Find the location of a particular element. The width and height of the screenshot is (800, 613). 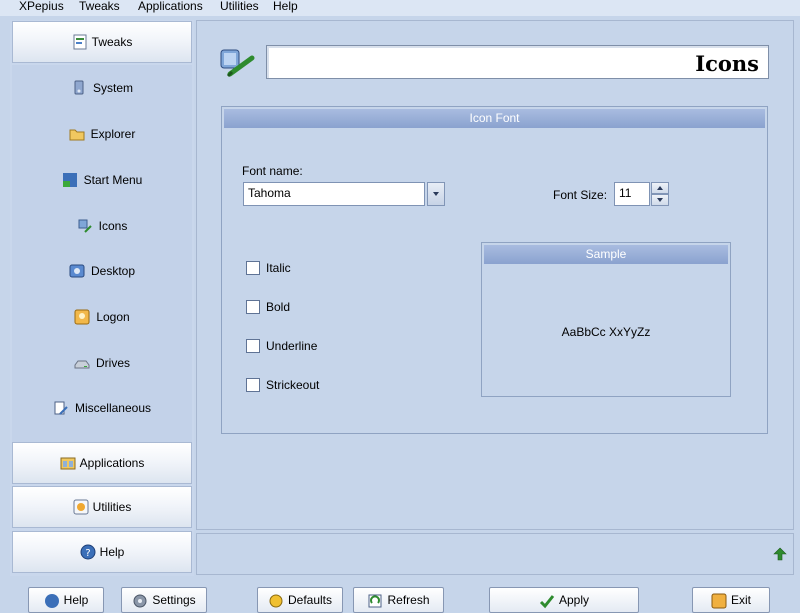

sidebar-header-utilities: Utilities is located at coordinates (102, 507).